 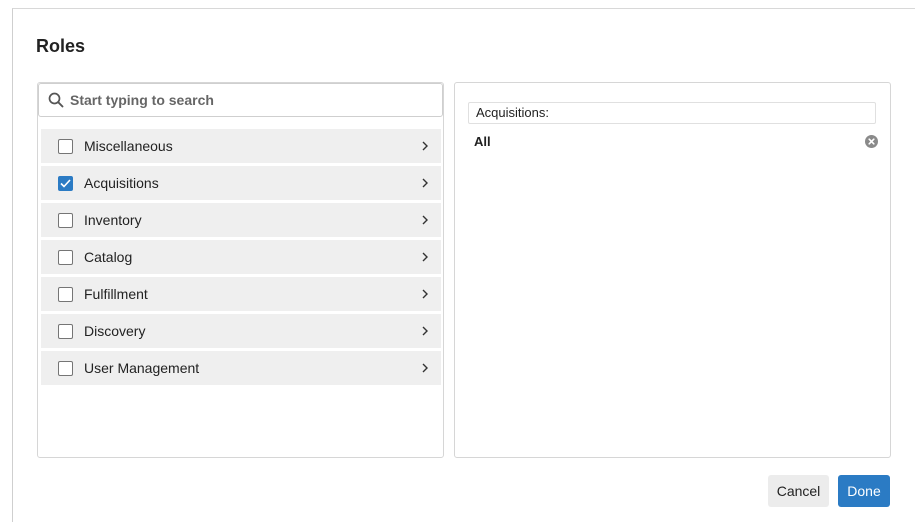 What do you see at coordinates (798, 491) in the screenshot?
I see `cancel-button: Cancel` at bounding box center [798, 491].